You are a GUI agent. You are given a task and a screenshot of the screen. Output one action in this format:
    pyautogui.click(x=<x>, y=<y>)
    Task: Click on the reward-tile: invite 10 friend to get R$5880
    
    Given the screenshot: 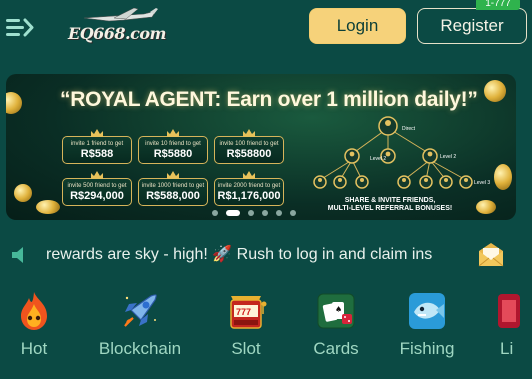 What is the action you would take?
    pyautogui.click(x=173, y=146)
    